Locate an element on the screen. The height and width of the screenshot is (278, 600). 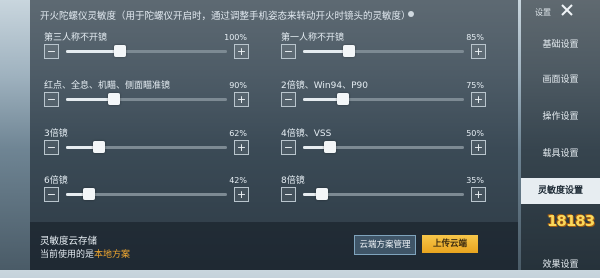
sidebar-top-label: 设置 is located at coordinates (543, 12).